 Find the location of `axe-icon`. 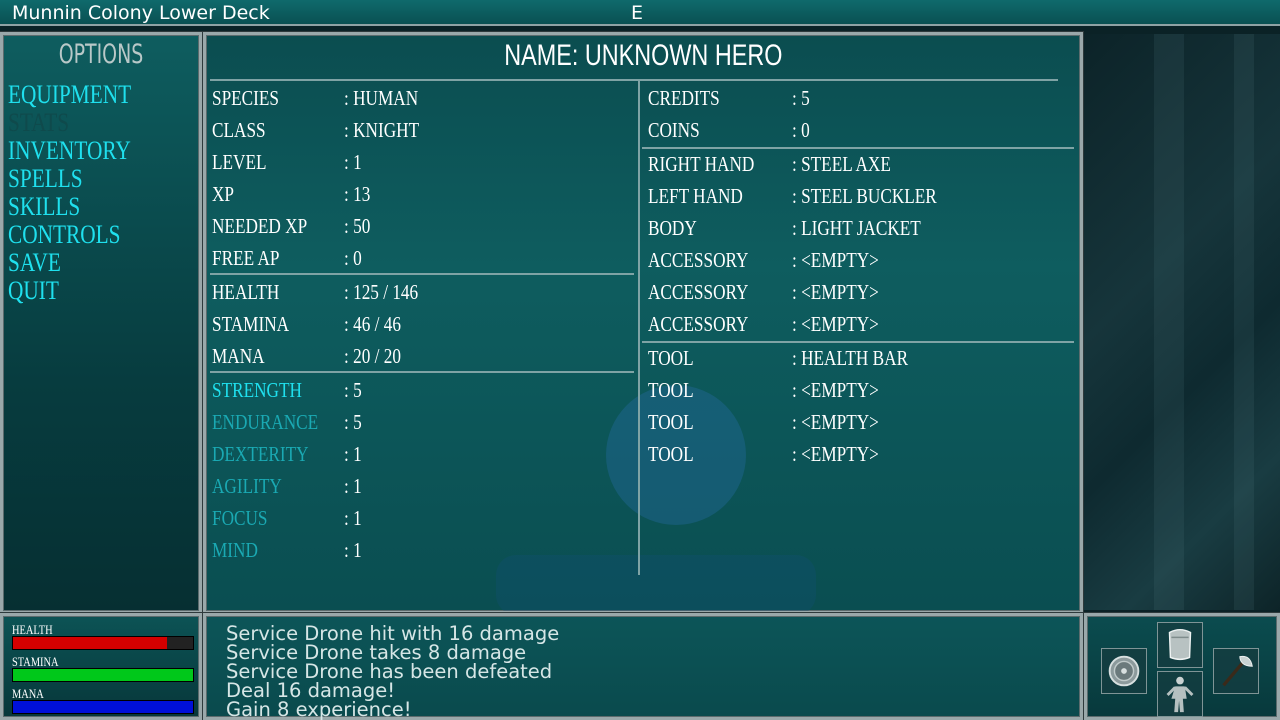

axe-icon is located at coordinates (1236, 671).